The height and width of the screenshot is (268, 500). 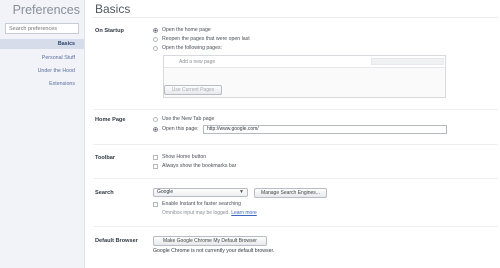 I want to click on homepage-option-newtab-label: Use the New Tab page, so click(x=188, y=119).